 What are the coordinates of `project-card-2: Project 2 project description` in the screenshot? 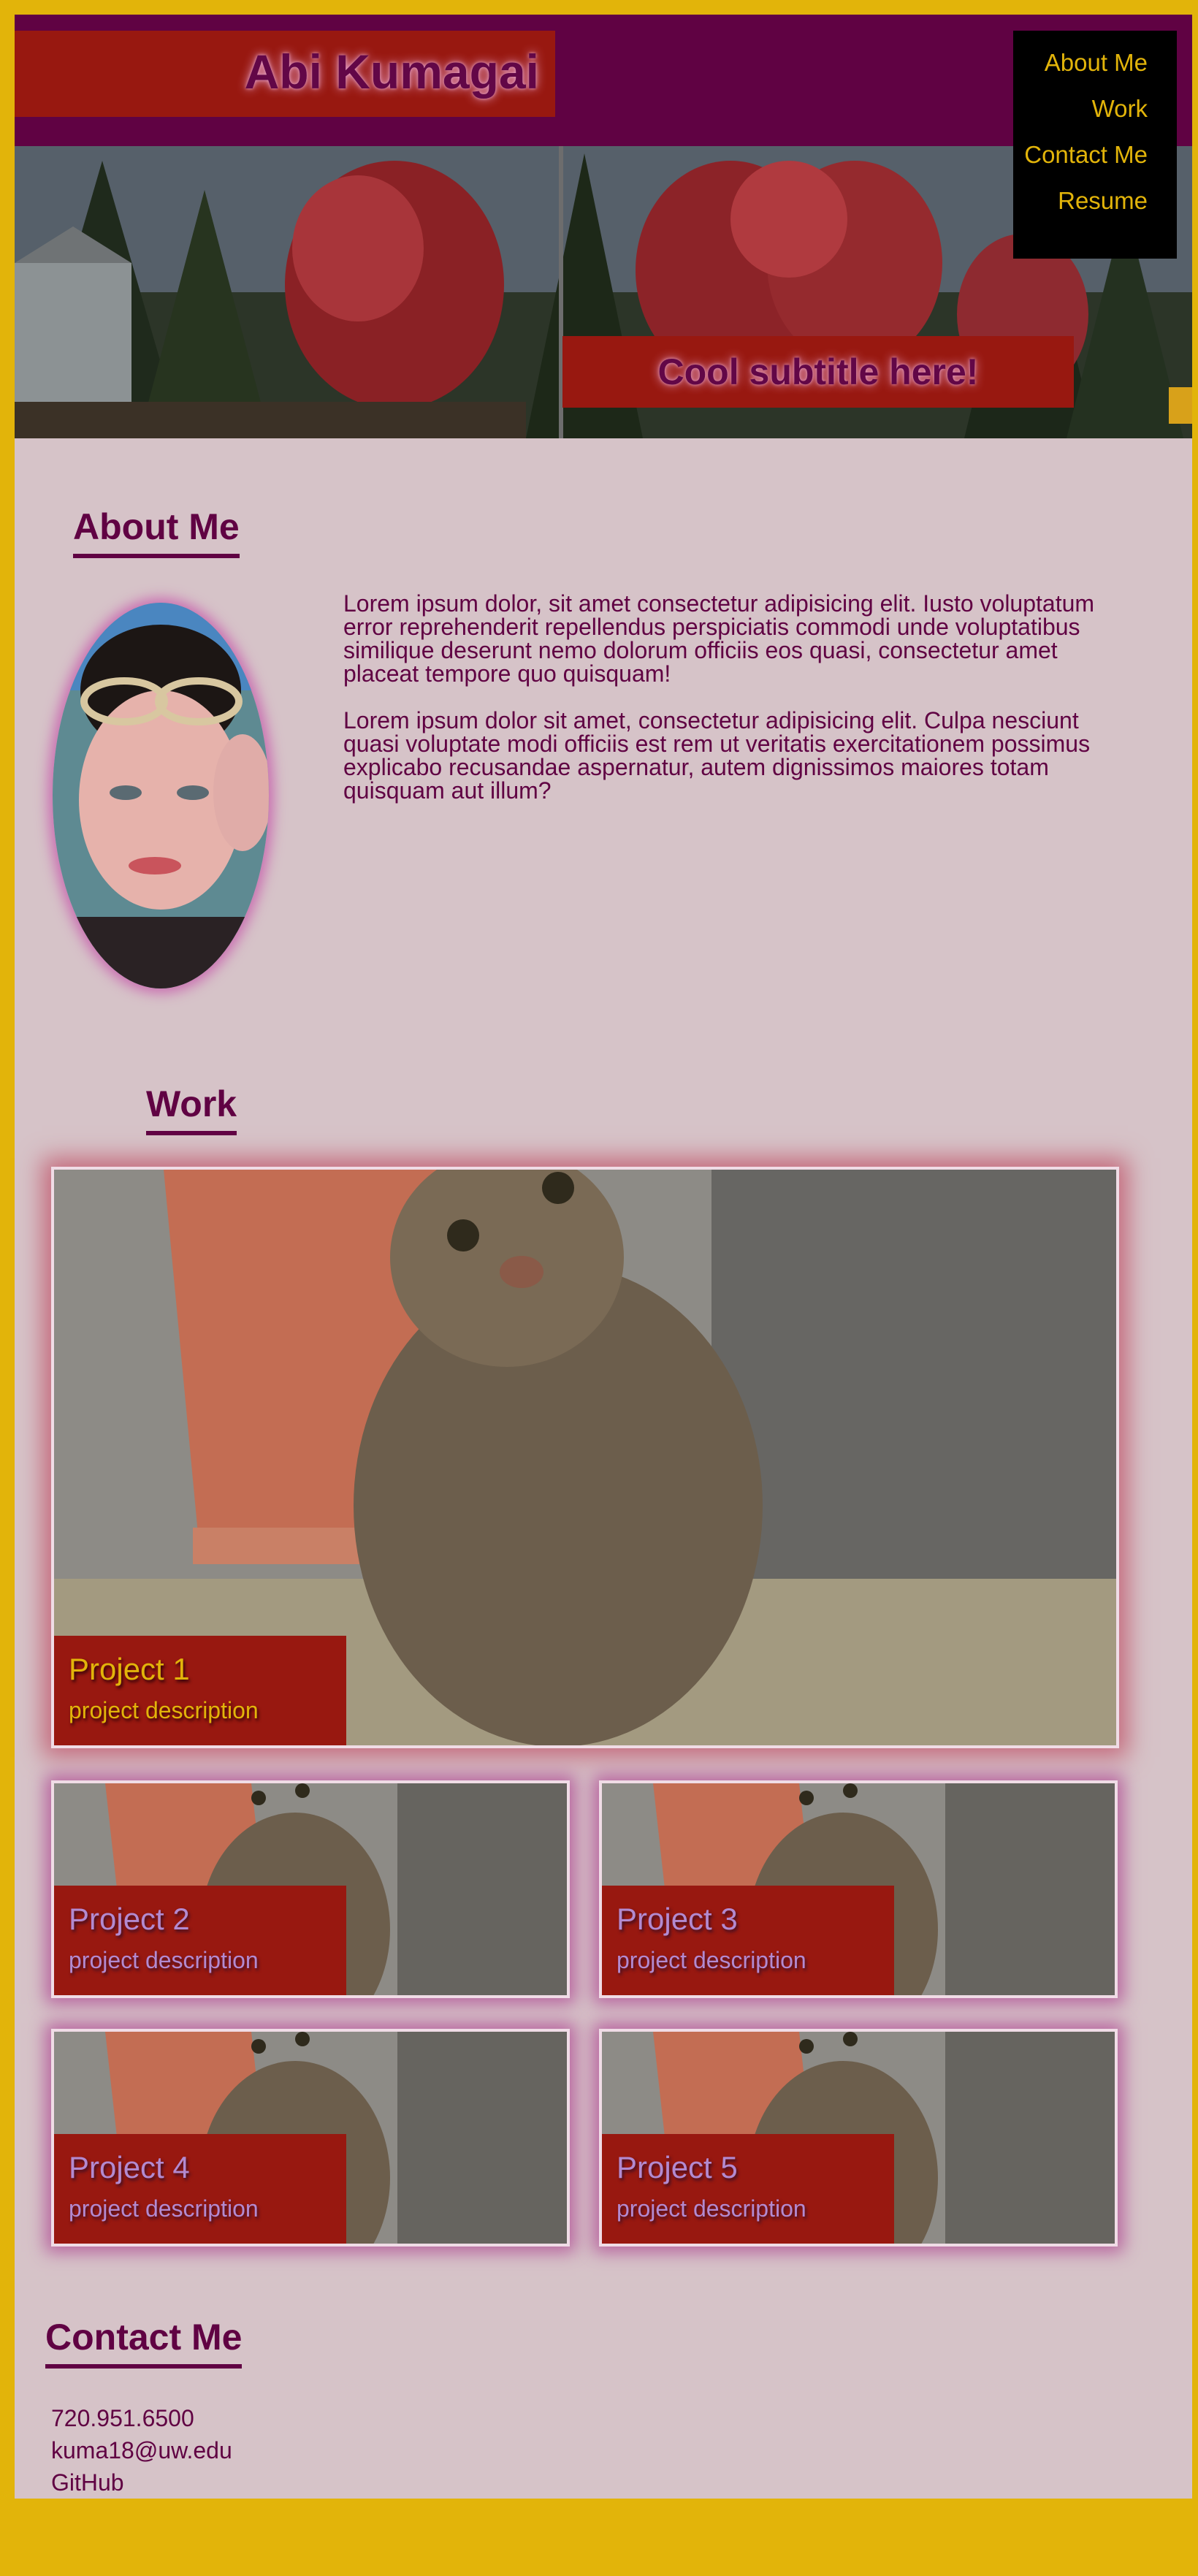 It's located at (310, 1889).